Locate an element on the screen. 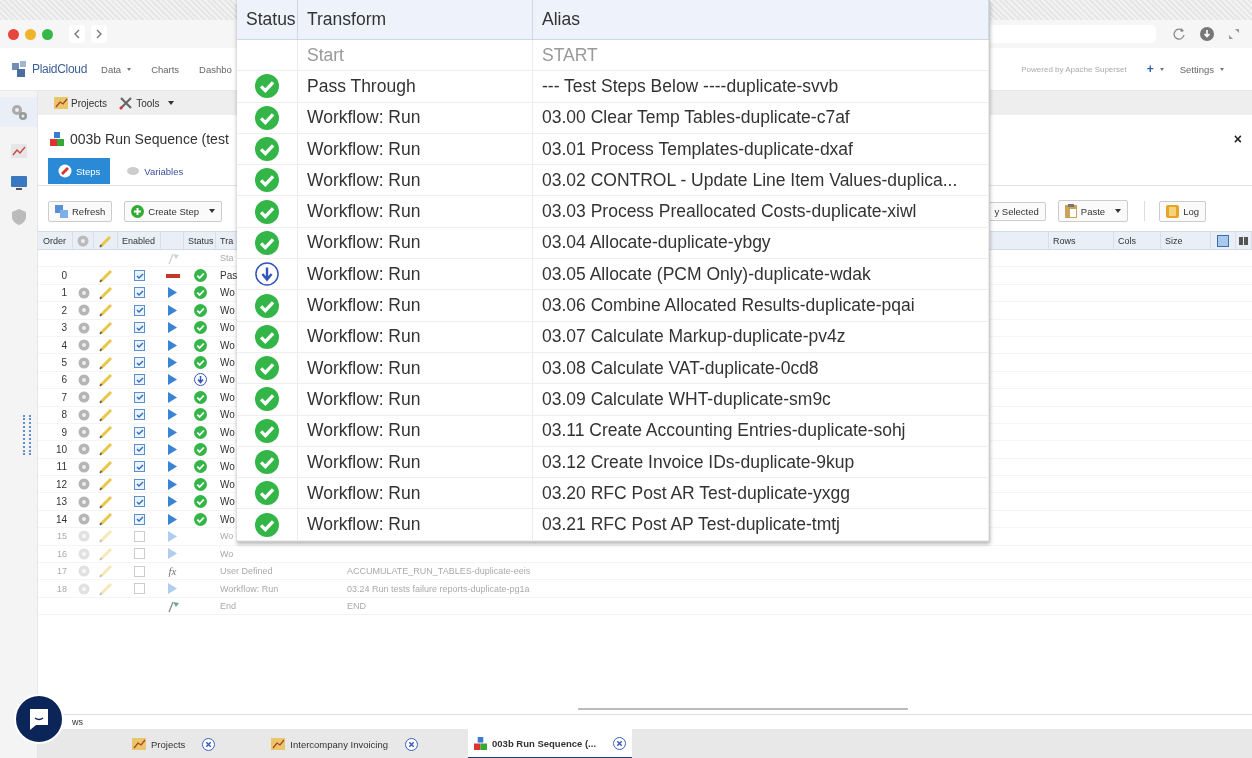 The width and height of the screenshot is (1252, 758). column-header: Tra is located at coordinates (227, 240).